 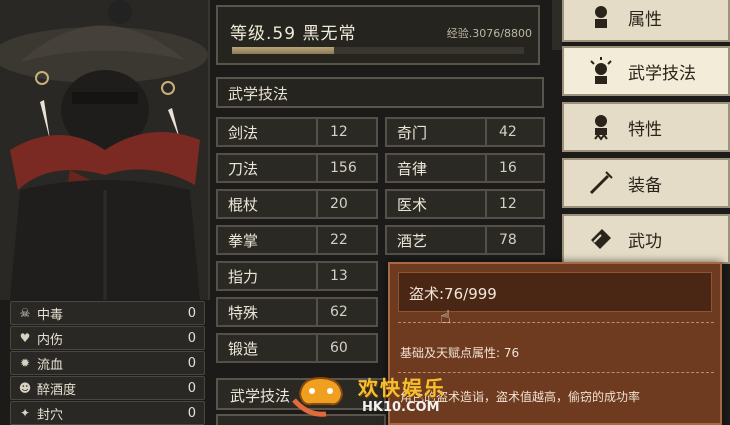 I want to click on tab-martial-arts: 武功, so click(x=646, y=239).